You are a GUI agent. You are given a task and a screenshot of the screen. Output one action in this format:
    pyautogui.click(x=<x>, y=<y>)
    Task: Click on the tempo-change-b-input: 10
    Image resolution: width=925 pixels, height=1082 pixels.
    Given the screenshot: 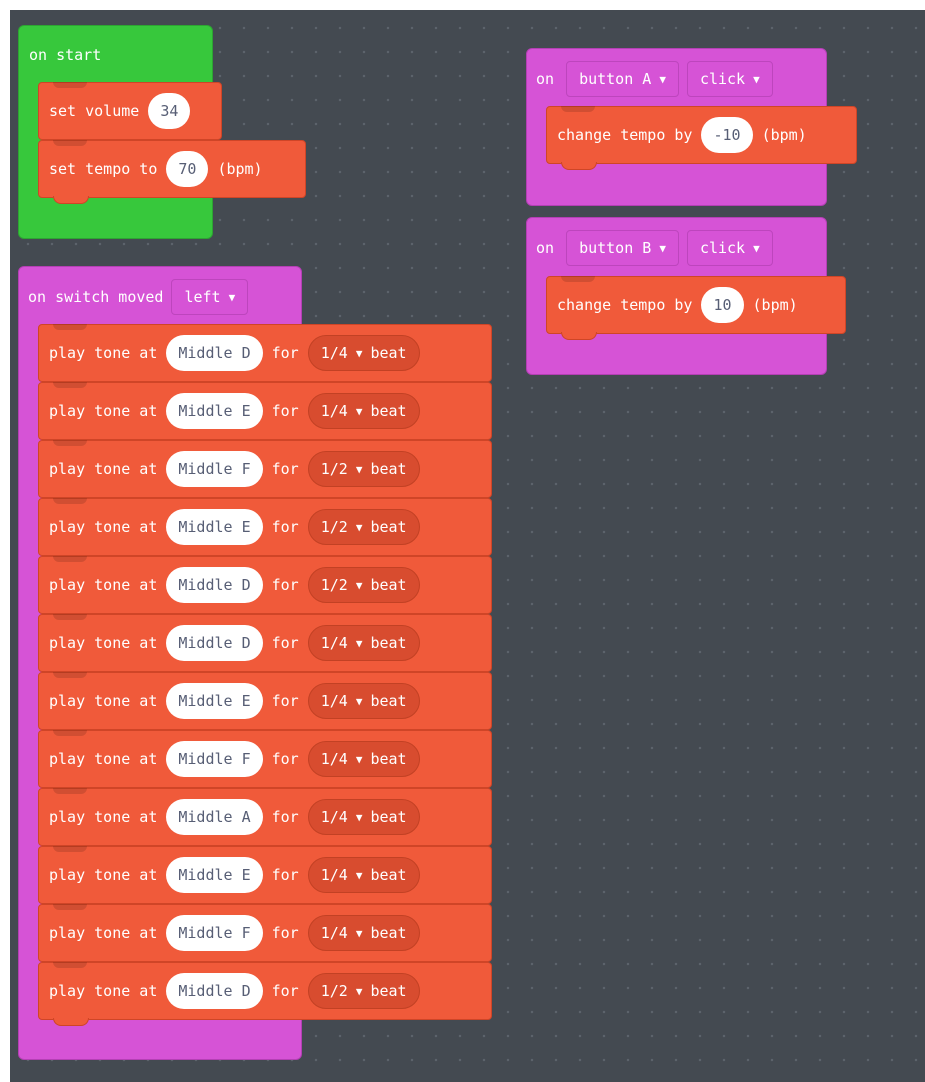 What is the action you would take?
    pyautogui.click(x=722, y=305)
    